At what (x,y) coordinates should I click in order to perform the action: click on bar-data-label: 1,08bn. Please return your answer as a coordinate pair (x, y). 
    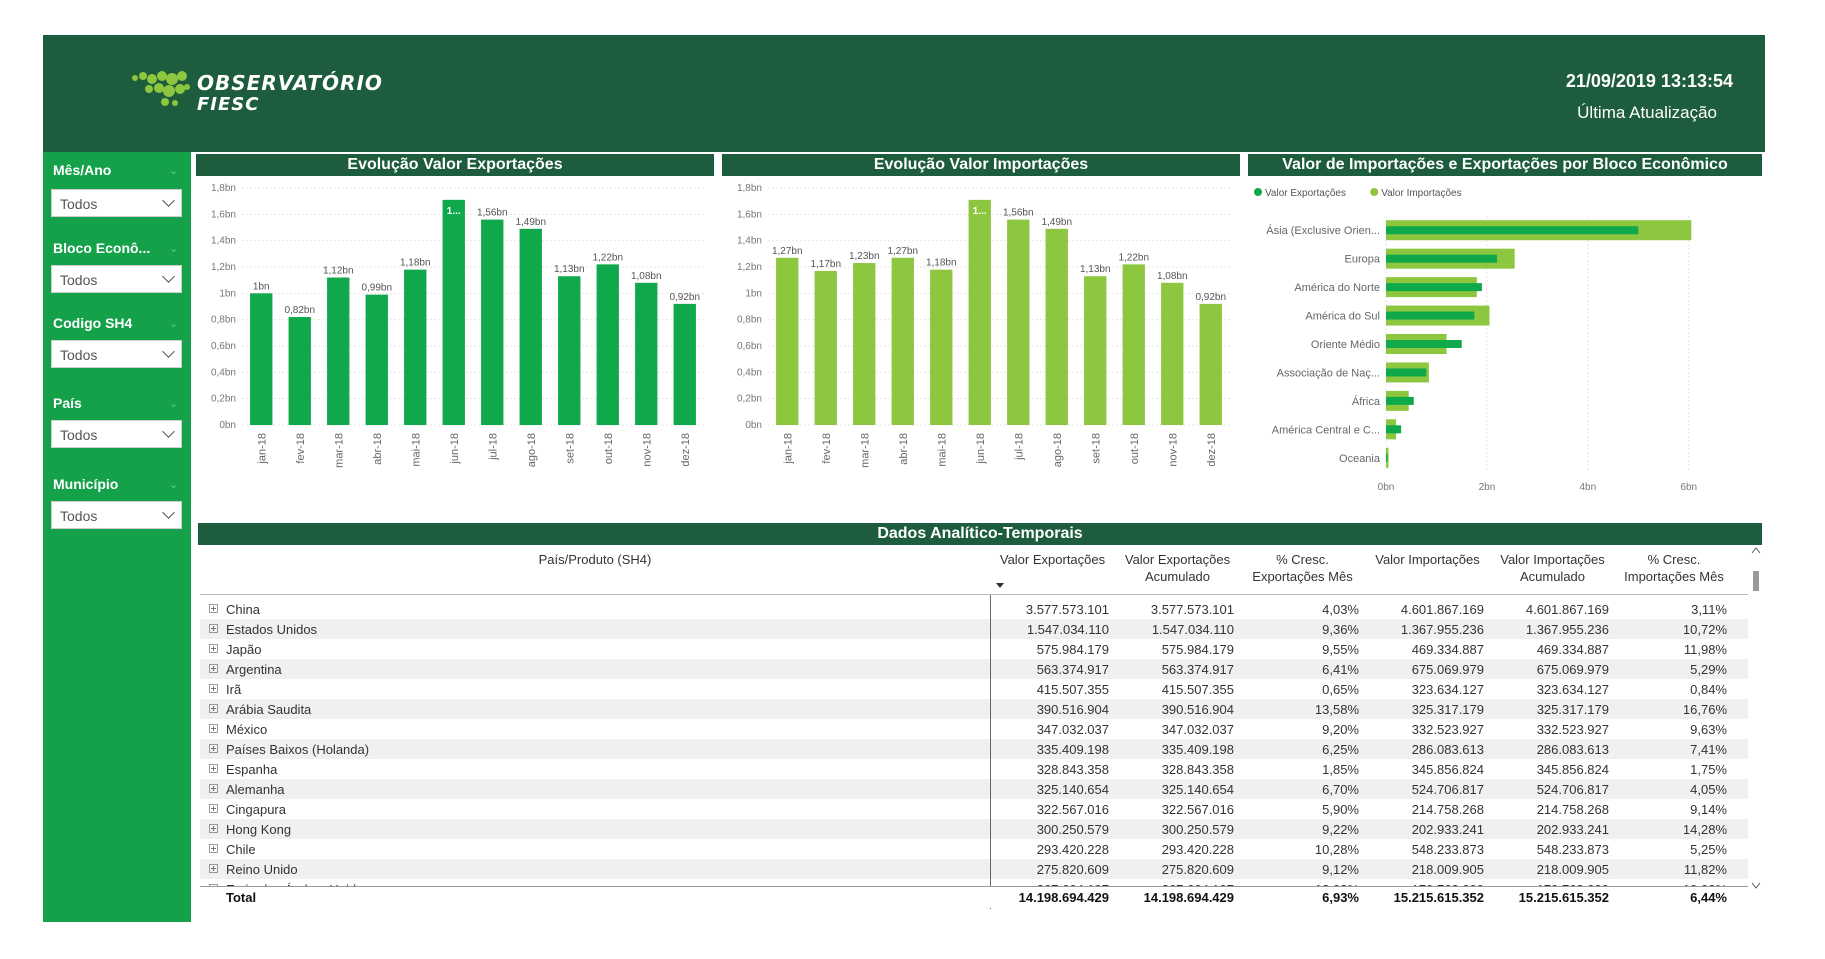
    Looking at the image, I should click on (1172, 276).